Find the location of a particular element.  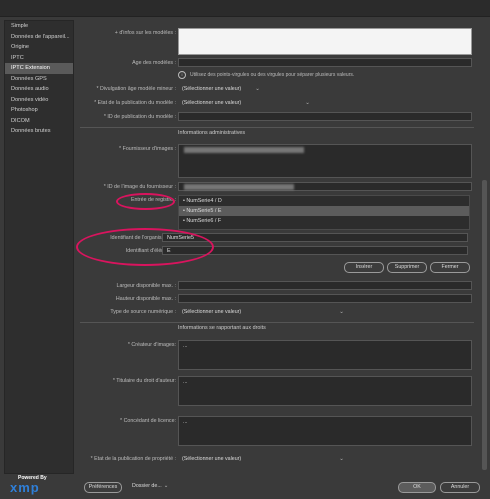

minor-disclosure-select: (Sélectionner une valeur) ⌄ is located at coordinates (221, 89).